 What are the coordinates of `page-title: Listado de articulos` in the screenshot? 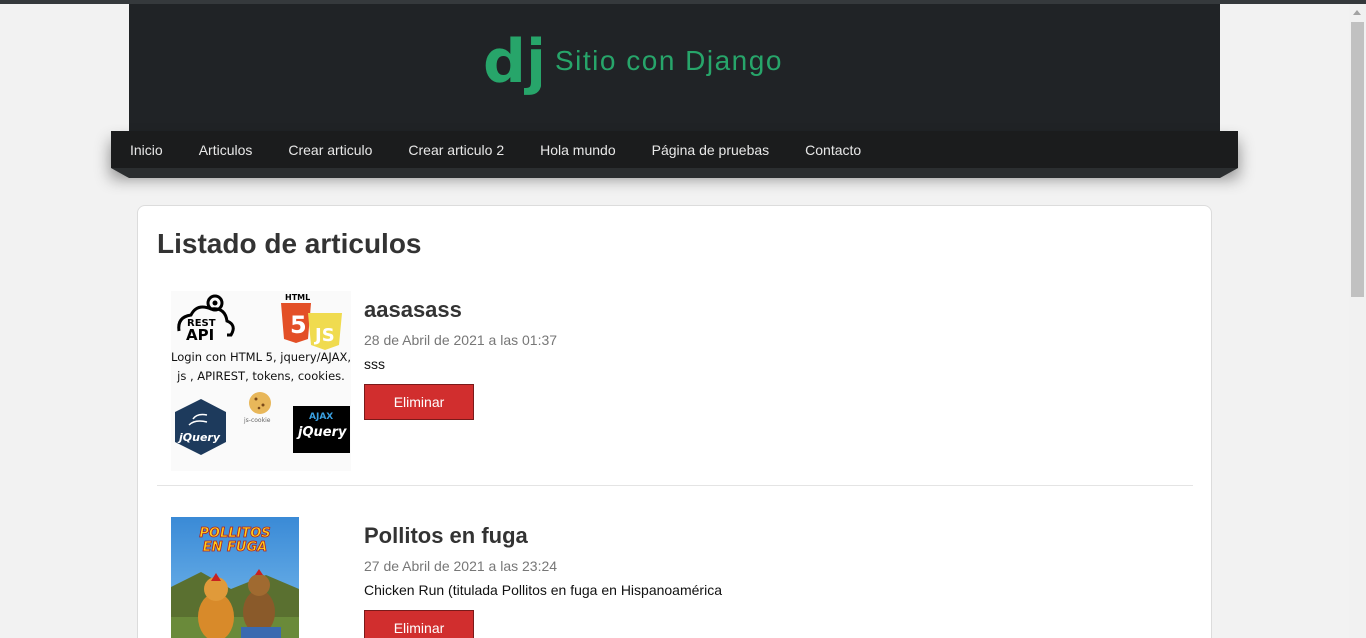 It's located at (289, 243).